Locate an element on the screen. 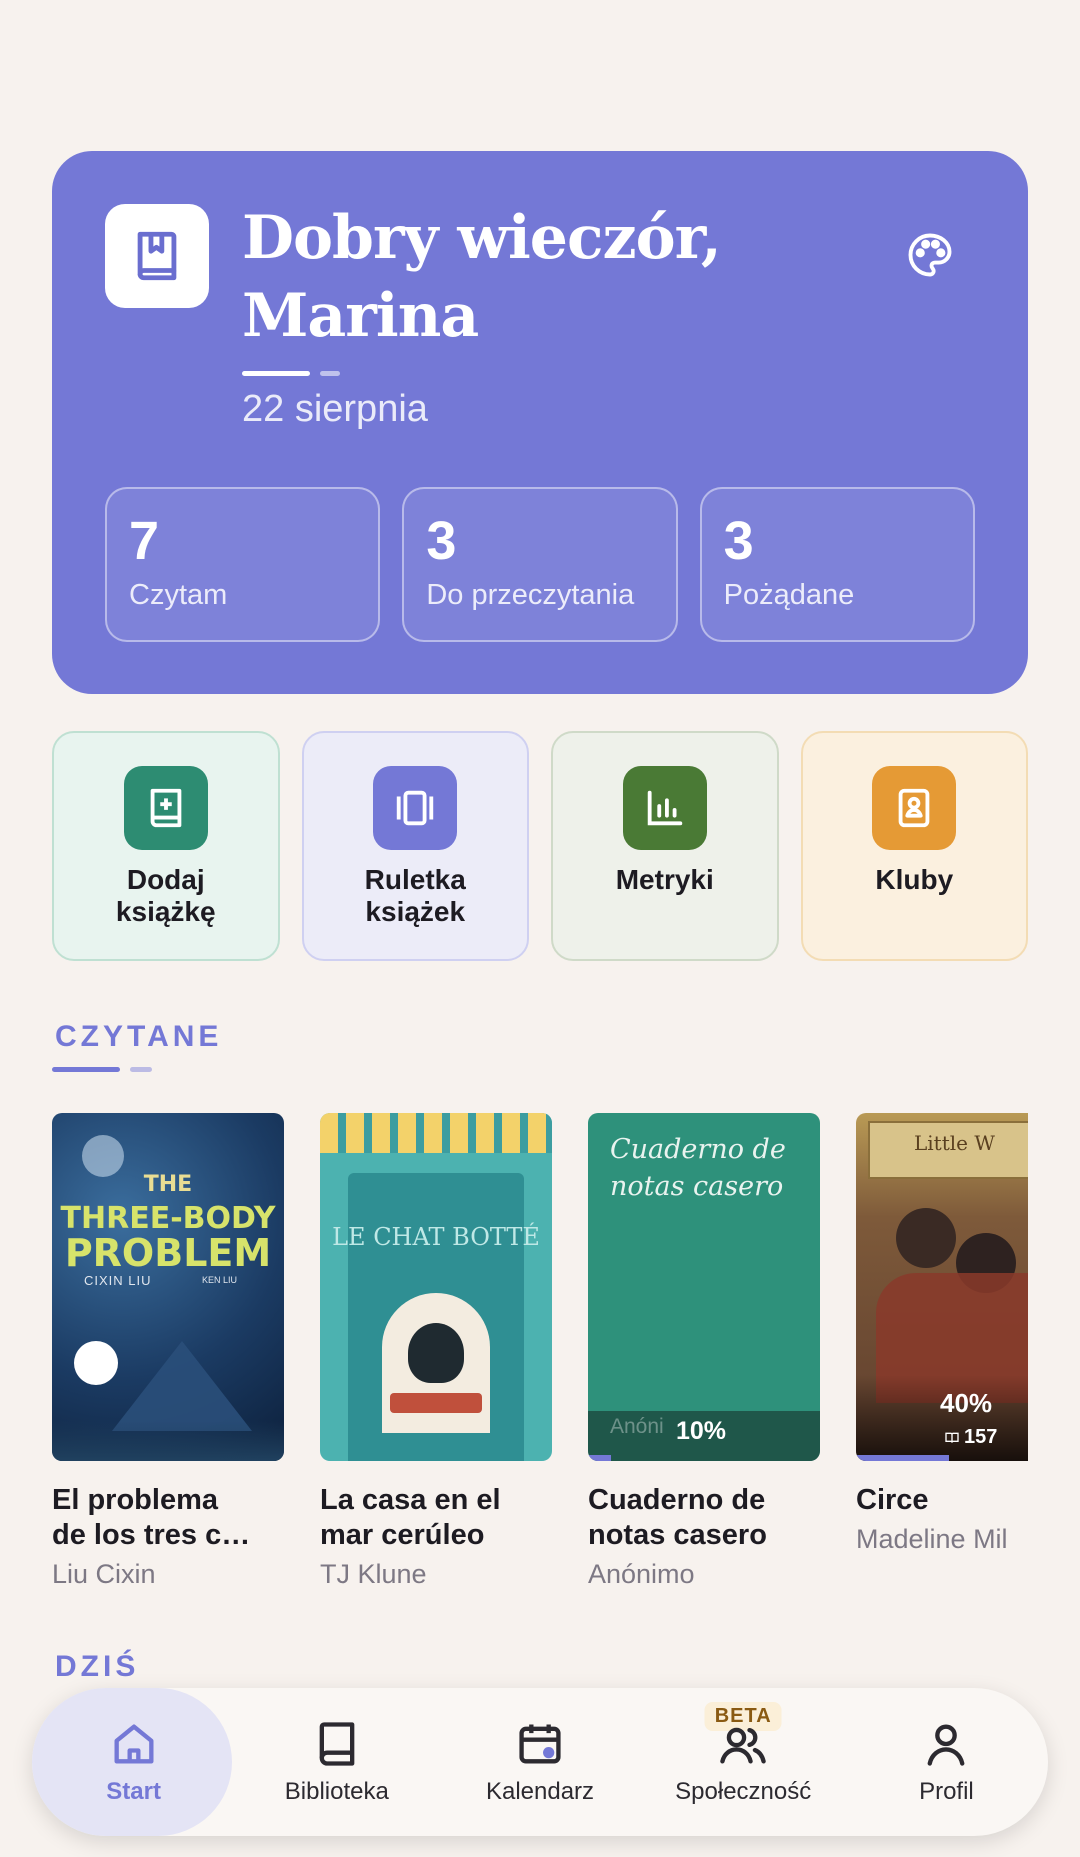 The image size is (1080, 1857). profile-icon is located at coordinates (946, 1745).